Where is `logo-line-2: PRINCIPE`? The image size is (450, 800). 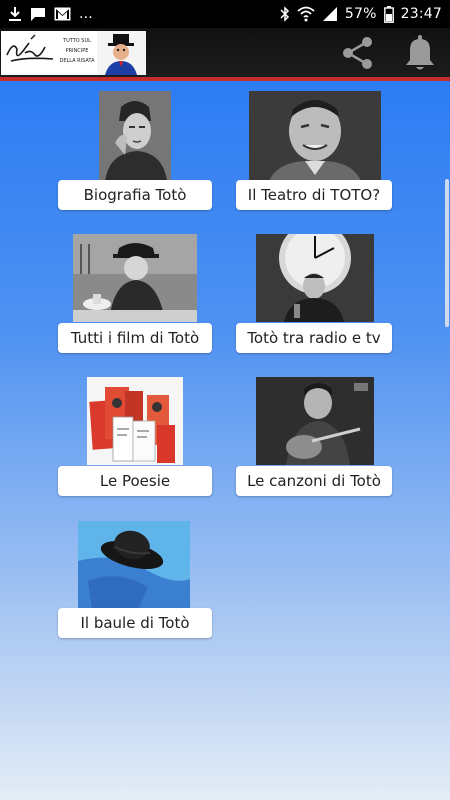
logo-line-2: PRINCIPE is located at coordinates (77, 51).